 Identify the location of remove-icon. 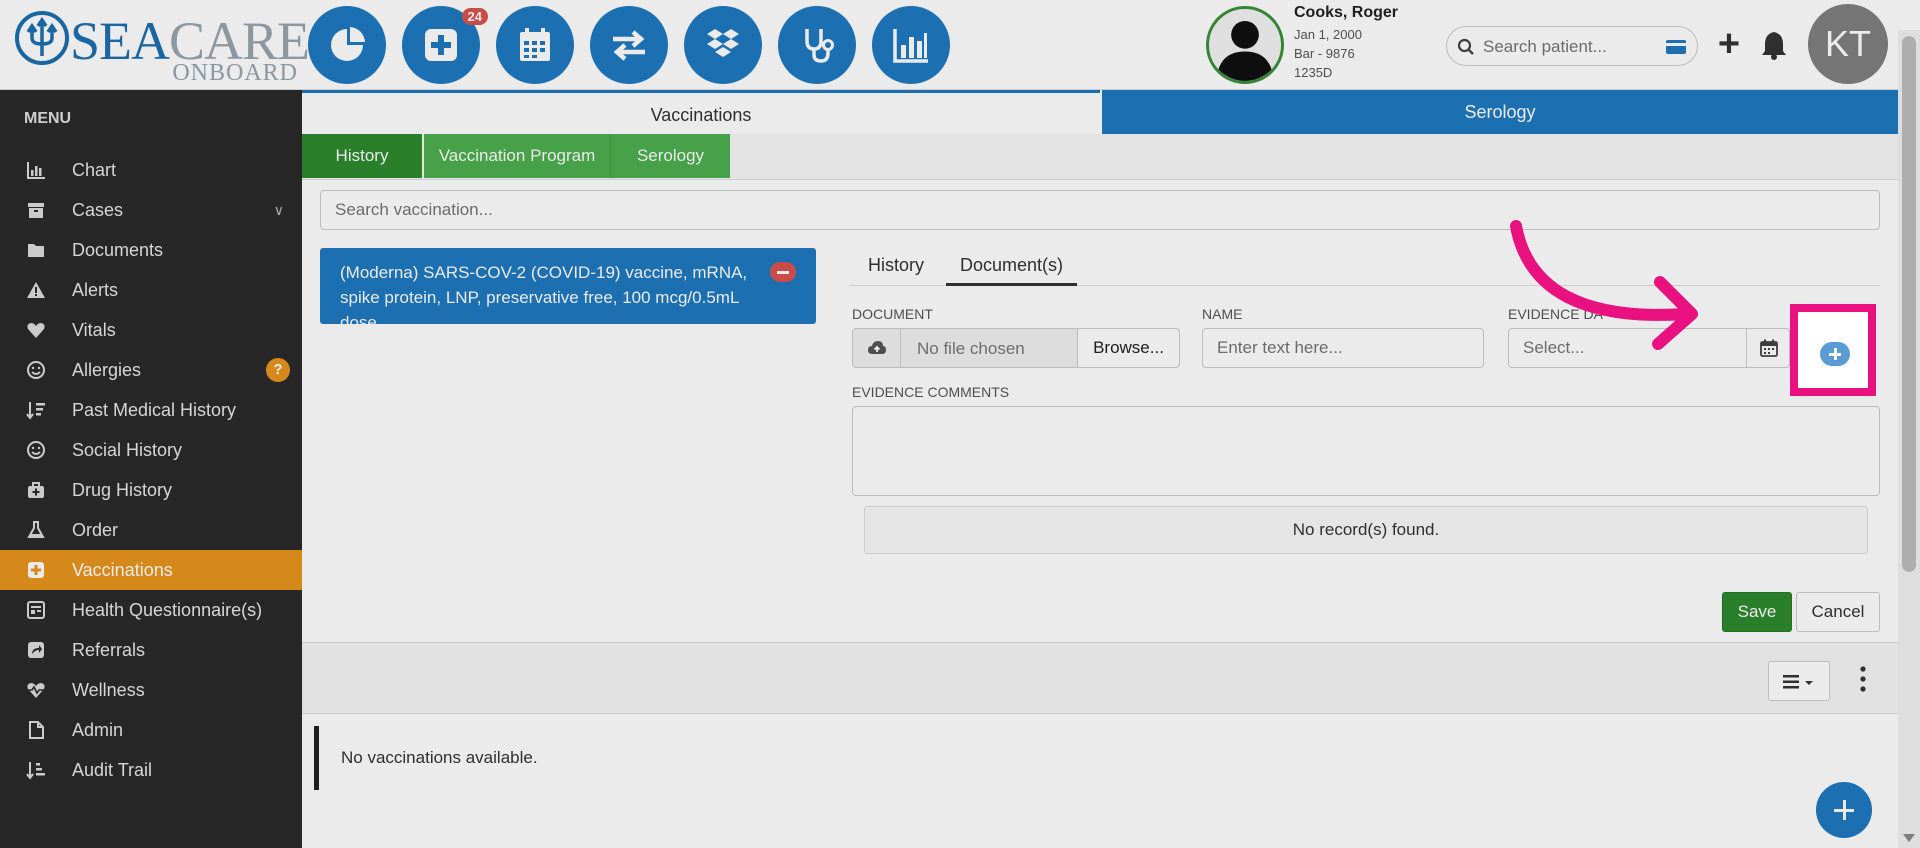
(783, 272).